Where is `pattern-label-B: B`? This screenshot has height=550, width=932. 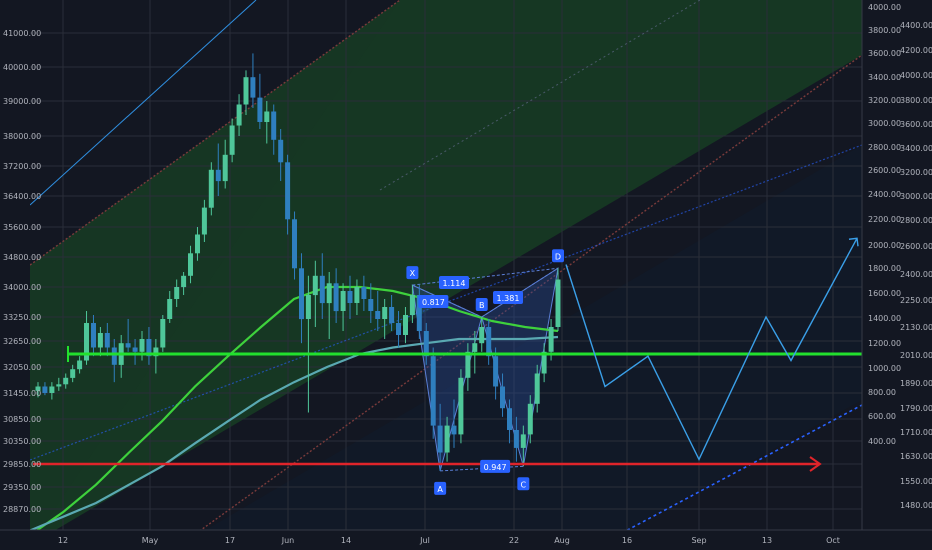
pattern-label-B: B is located at coordinates (482, 305).